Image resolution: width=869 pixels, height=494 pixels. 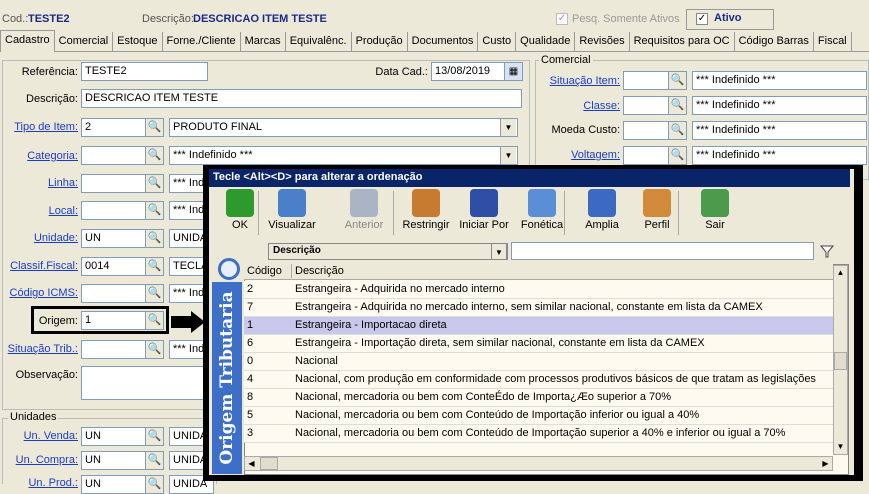 What do you see at coordinates (715, 210) in the screenshot?
I see `toolbar-sair-button: Sair` at bounding box center [715, 210].